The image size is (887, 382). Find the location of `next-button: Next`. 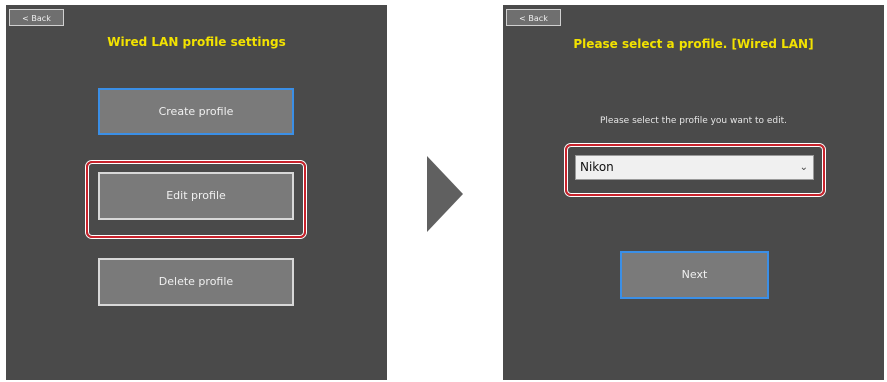

next-button: Next is located at coordinates (694, 275).